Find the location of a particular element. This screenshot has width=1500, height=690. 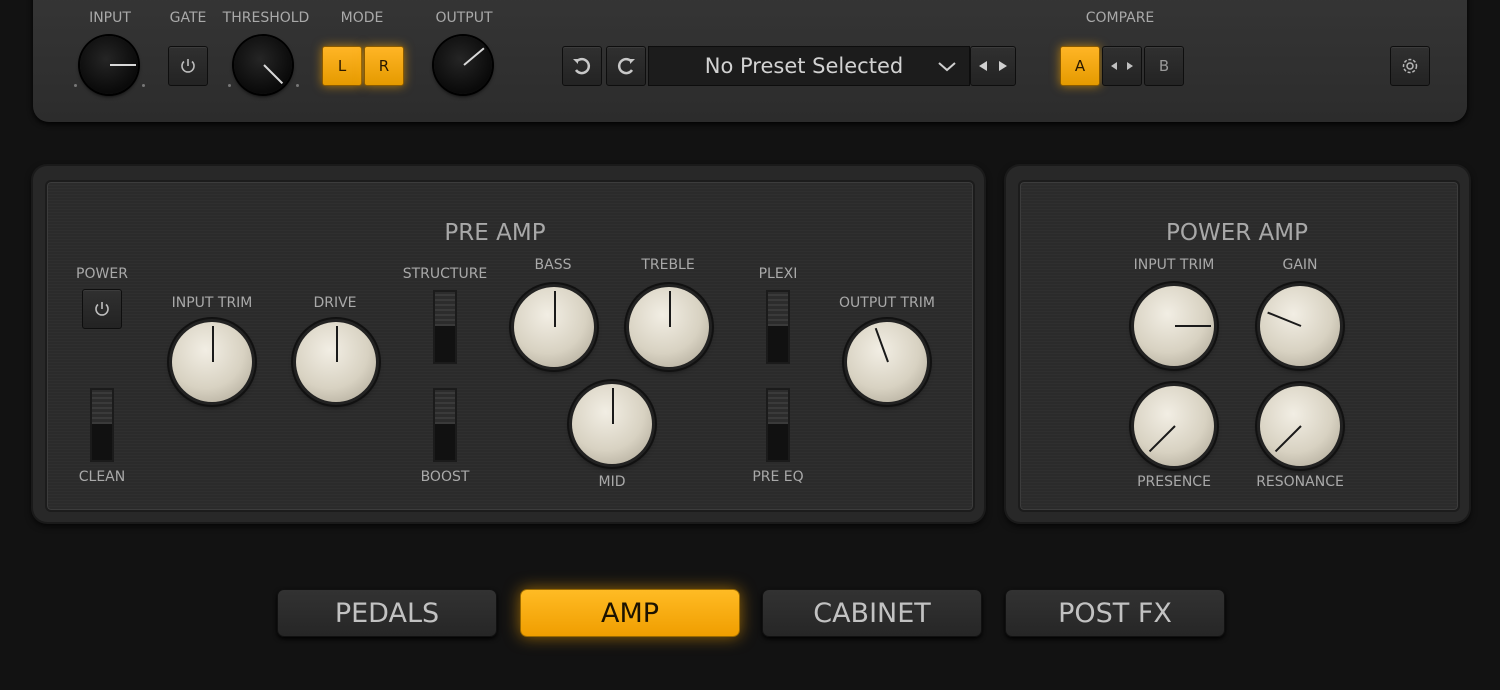

redo-button is located at coordinates (626, 66).